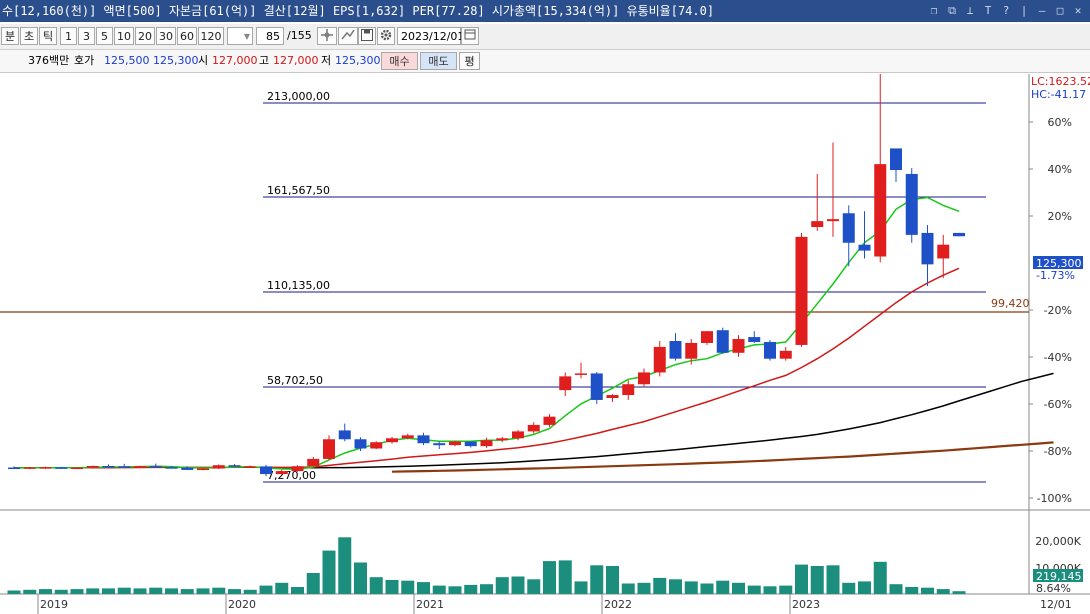 This screenshot has width=1090, height=614. Describe the element at coordinates (124, 36) in the screenshot. I see `interval-10-button: 10` at that location.